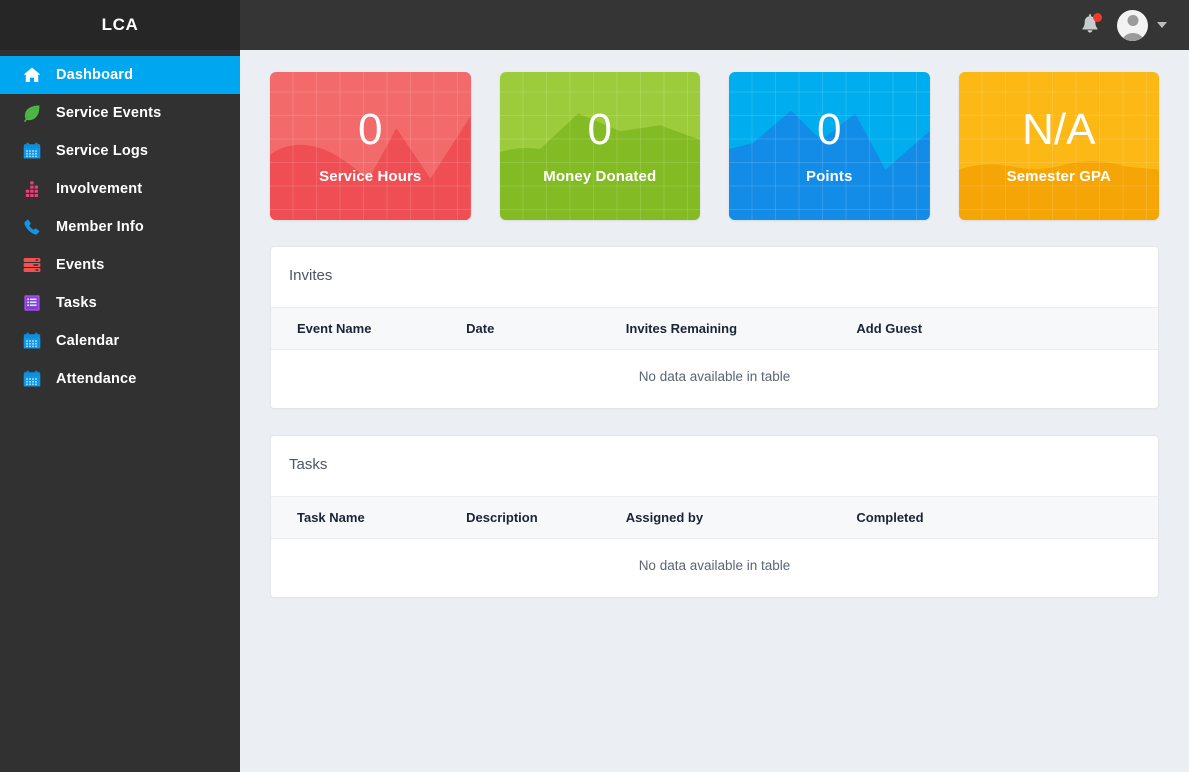 The width and height of the screenshot is (1189, 772). What do you see at coordinates (714, 25) in the screenshot?
I see `top-header-bar` at bounding box center [714, 25].